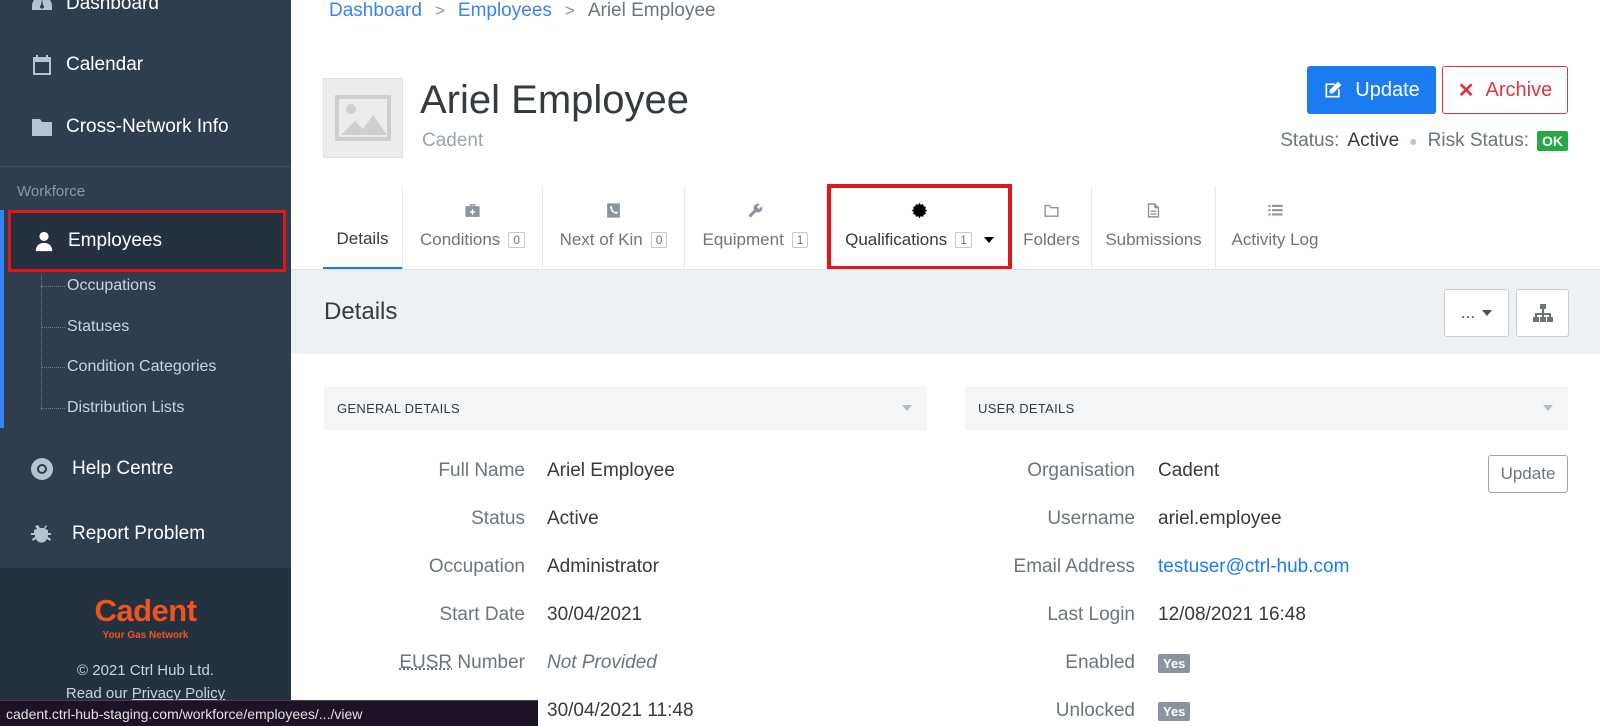 The width and height of the screenshot is (1600, 726). I want to click on section-title: Details, so click(361, 311).